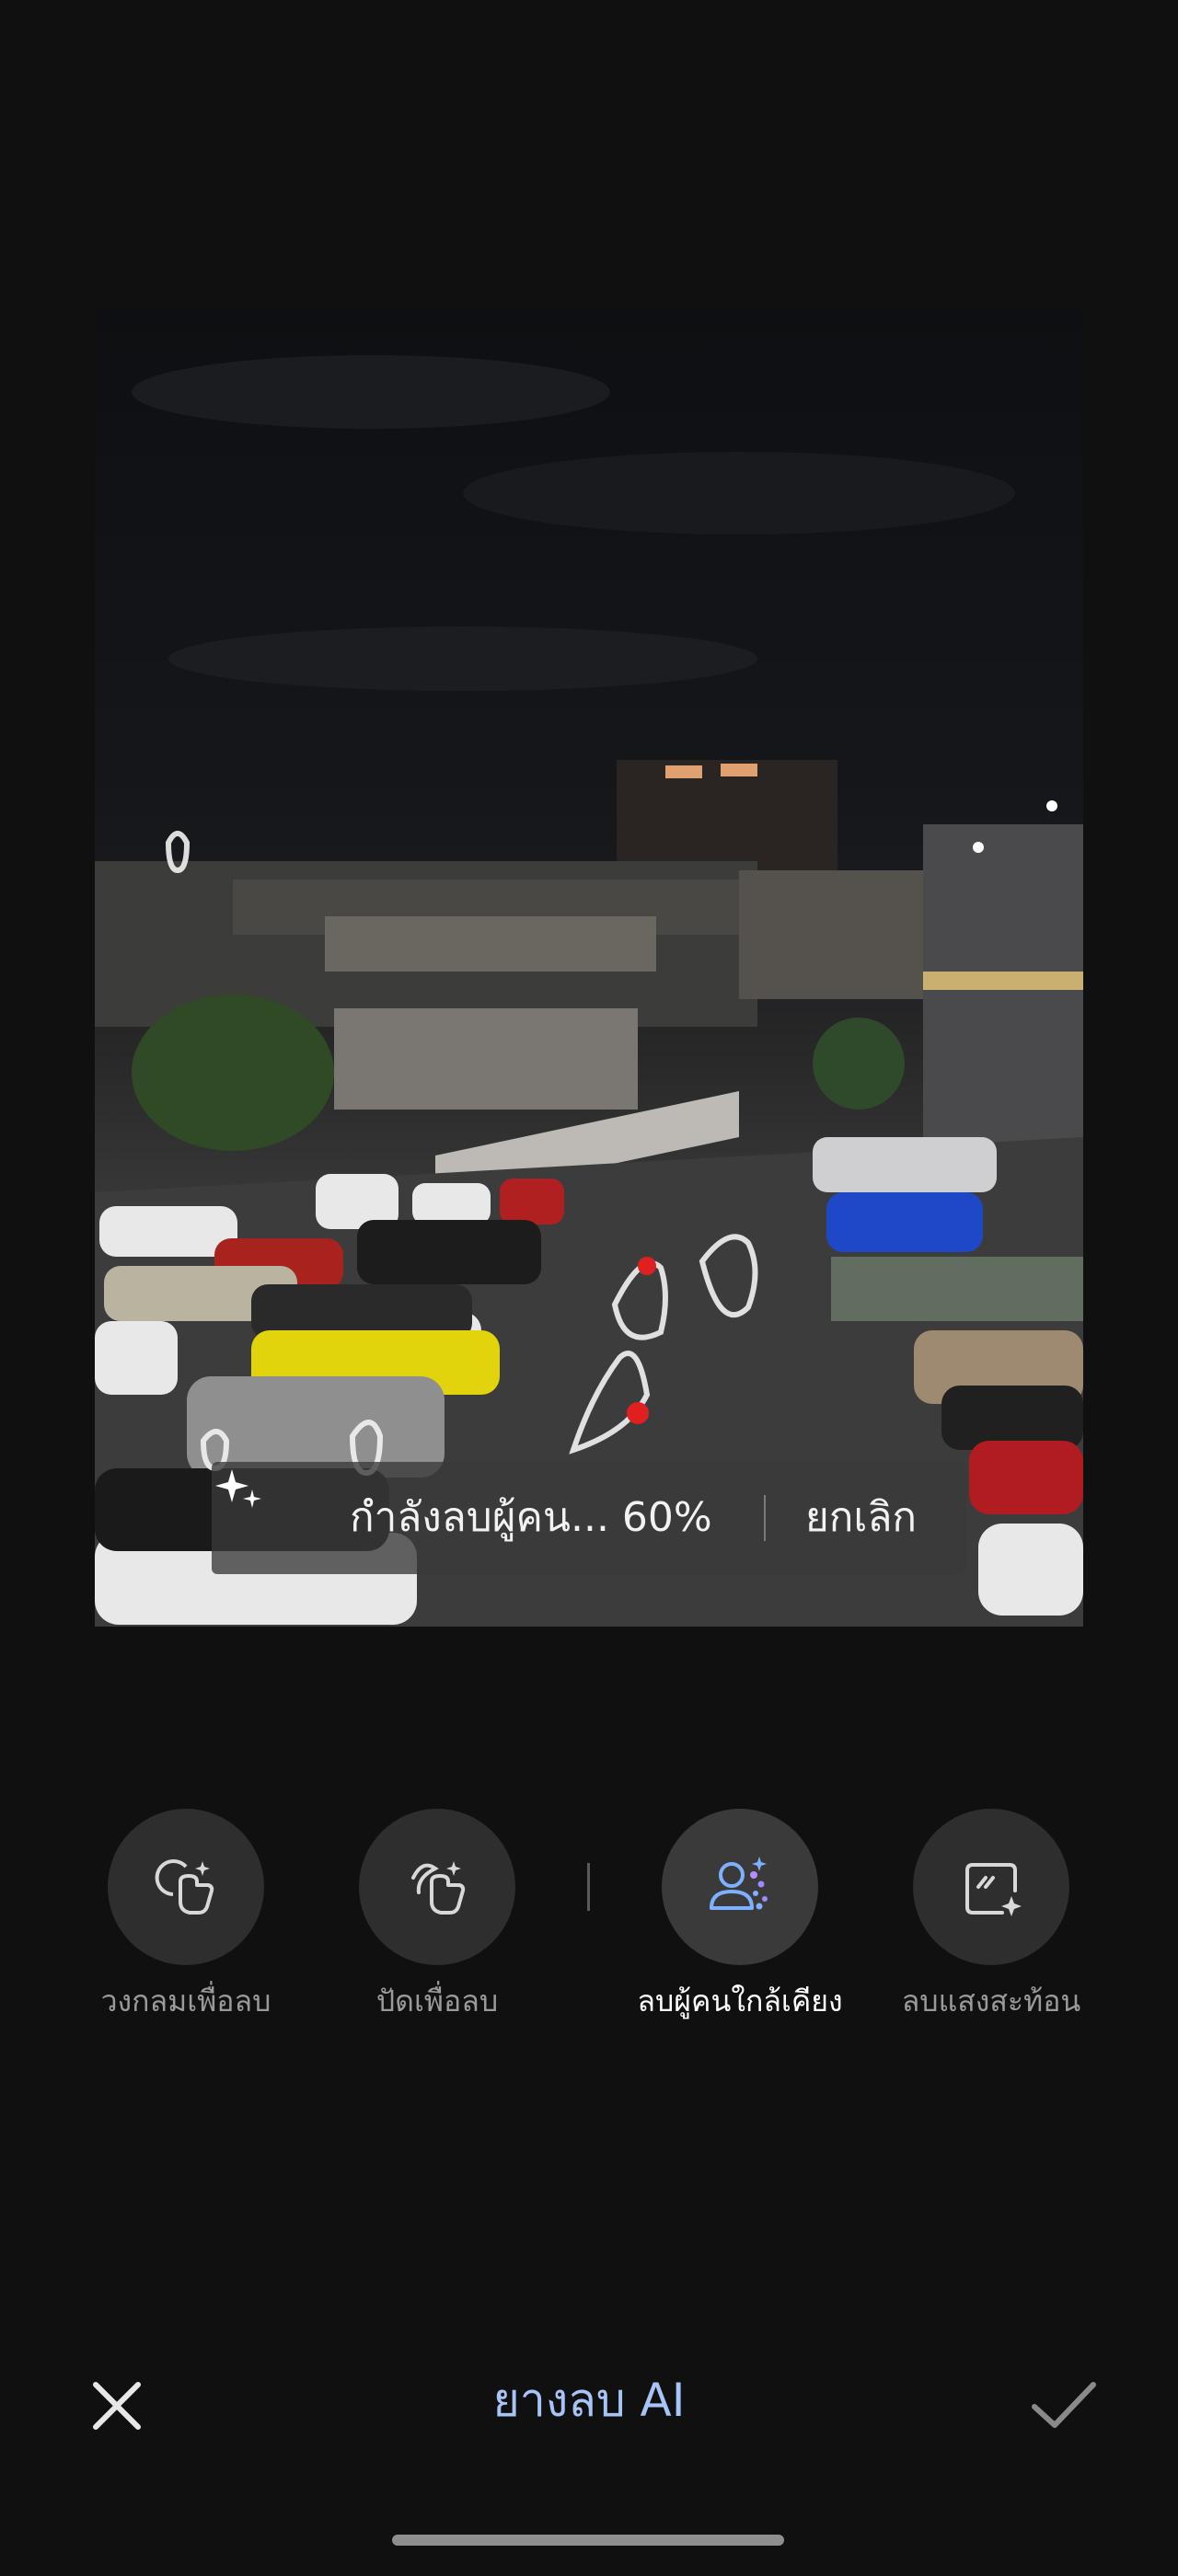  What do you see at coordinates (437, 2001) in the screenshot?
I see `tool-label-brush: ปัดเพื่อลบ` at bounding box center [437, 2001].